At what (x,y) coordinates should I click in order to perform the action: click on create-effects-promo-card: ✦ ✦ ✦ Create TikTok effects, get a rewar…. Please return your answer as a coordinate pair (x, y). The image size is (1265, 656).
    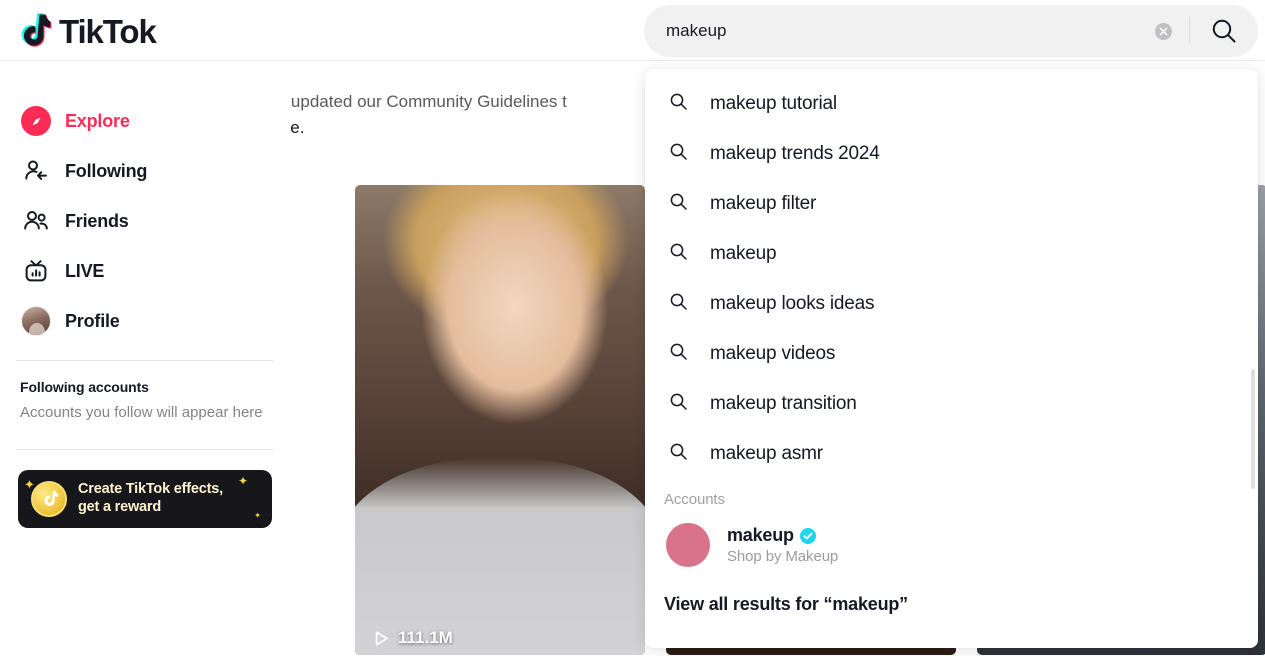
    Looking at the image, I should click on (145, 498).